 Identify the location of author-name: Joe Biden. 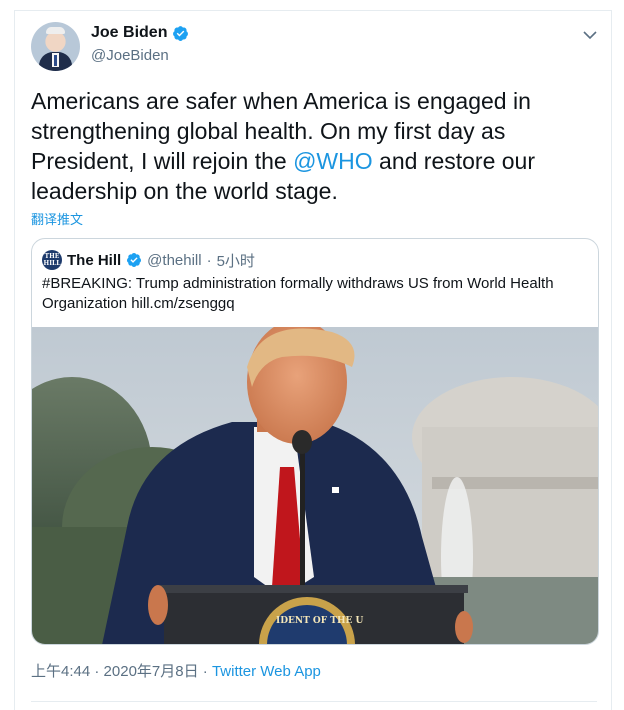
(140, 33).